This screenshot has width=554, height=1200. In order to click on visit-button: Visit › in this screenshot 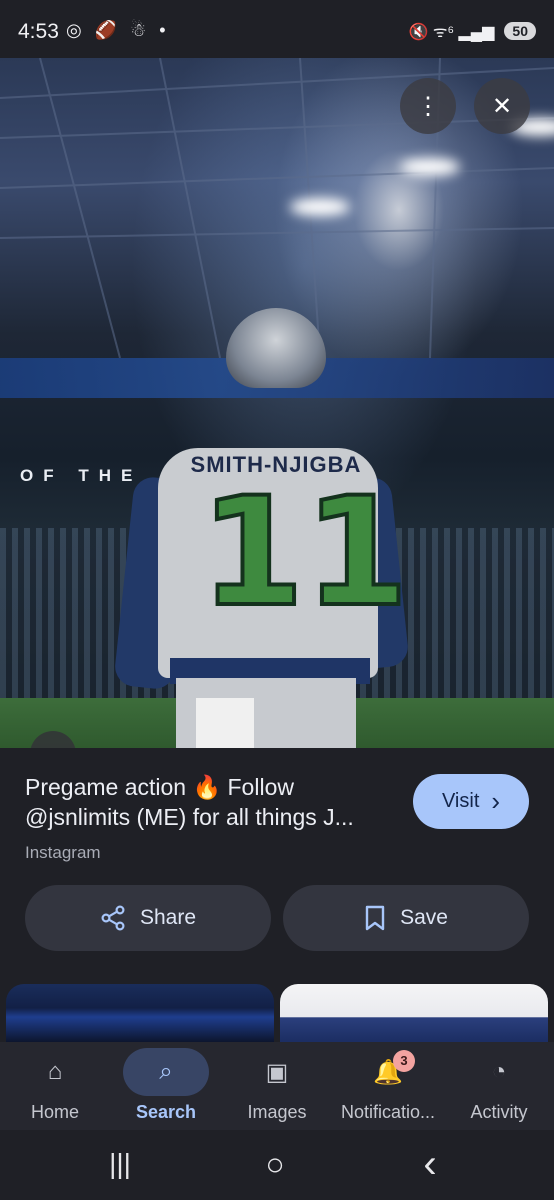, I will do `click(471, 801)`.